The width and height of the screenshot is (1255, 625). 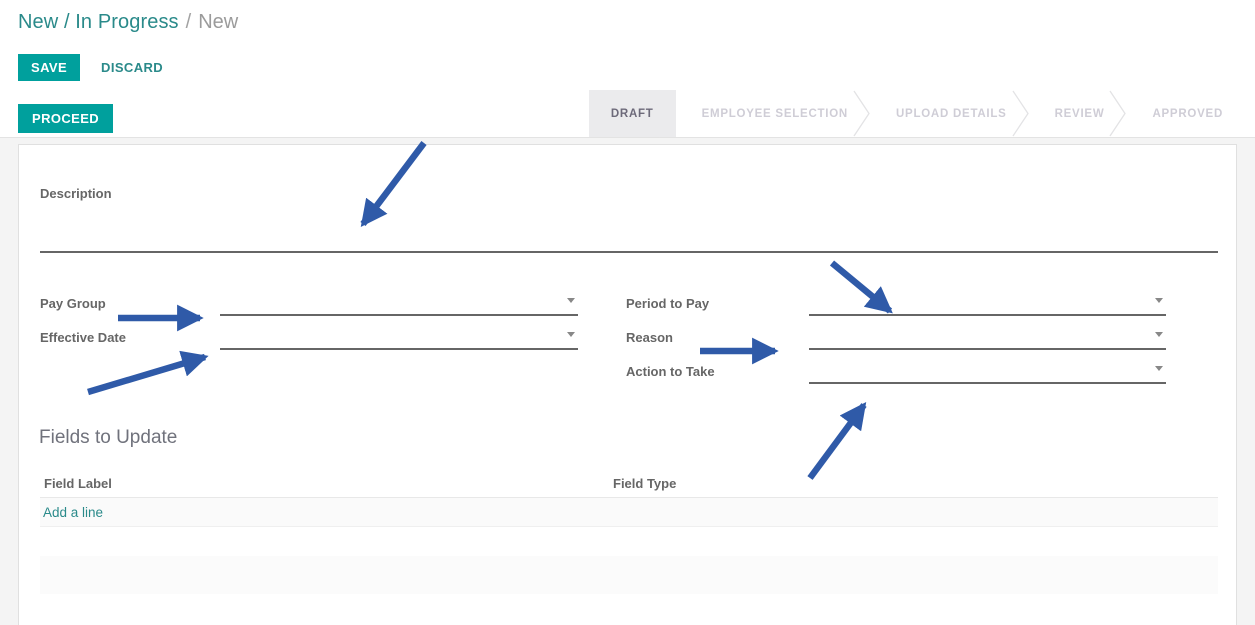 What do you see at coordinates (987, 338) in the screenshot?
I see `reason-input` at bounding box center [987, 338].